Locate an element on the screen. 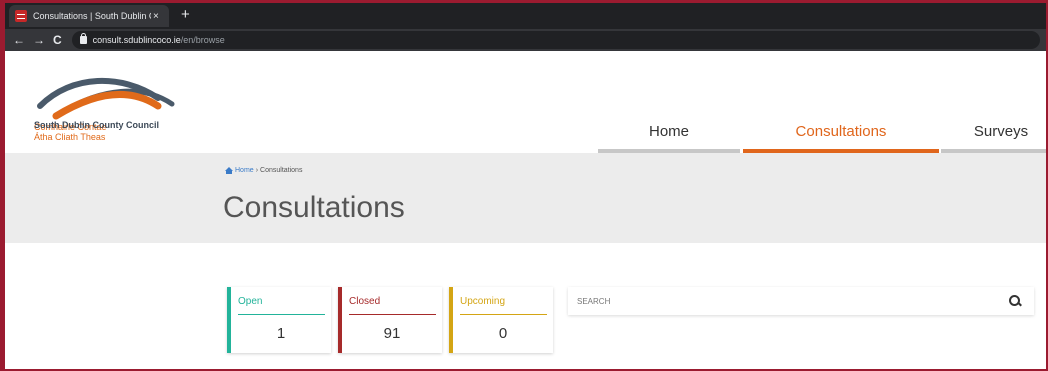  breadcrumb-current: Consultations is located at coordinates (281, 170).